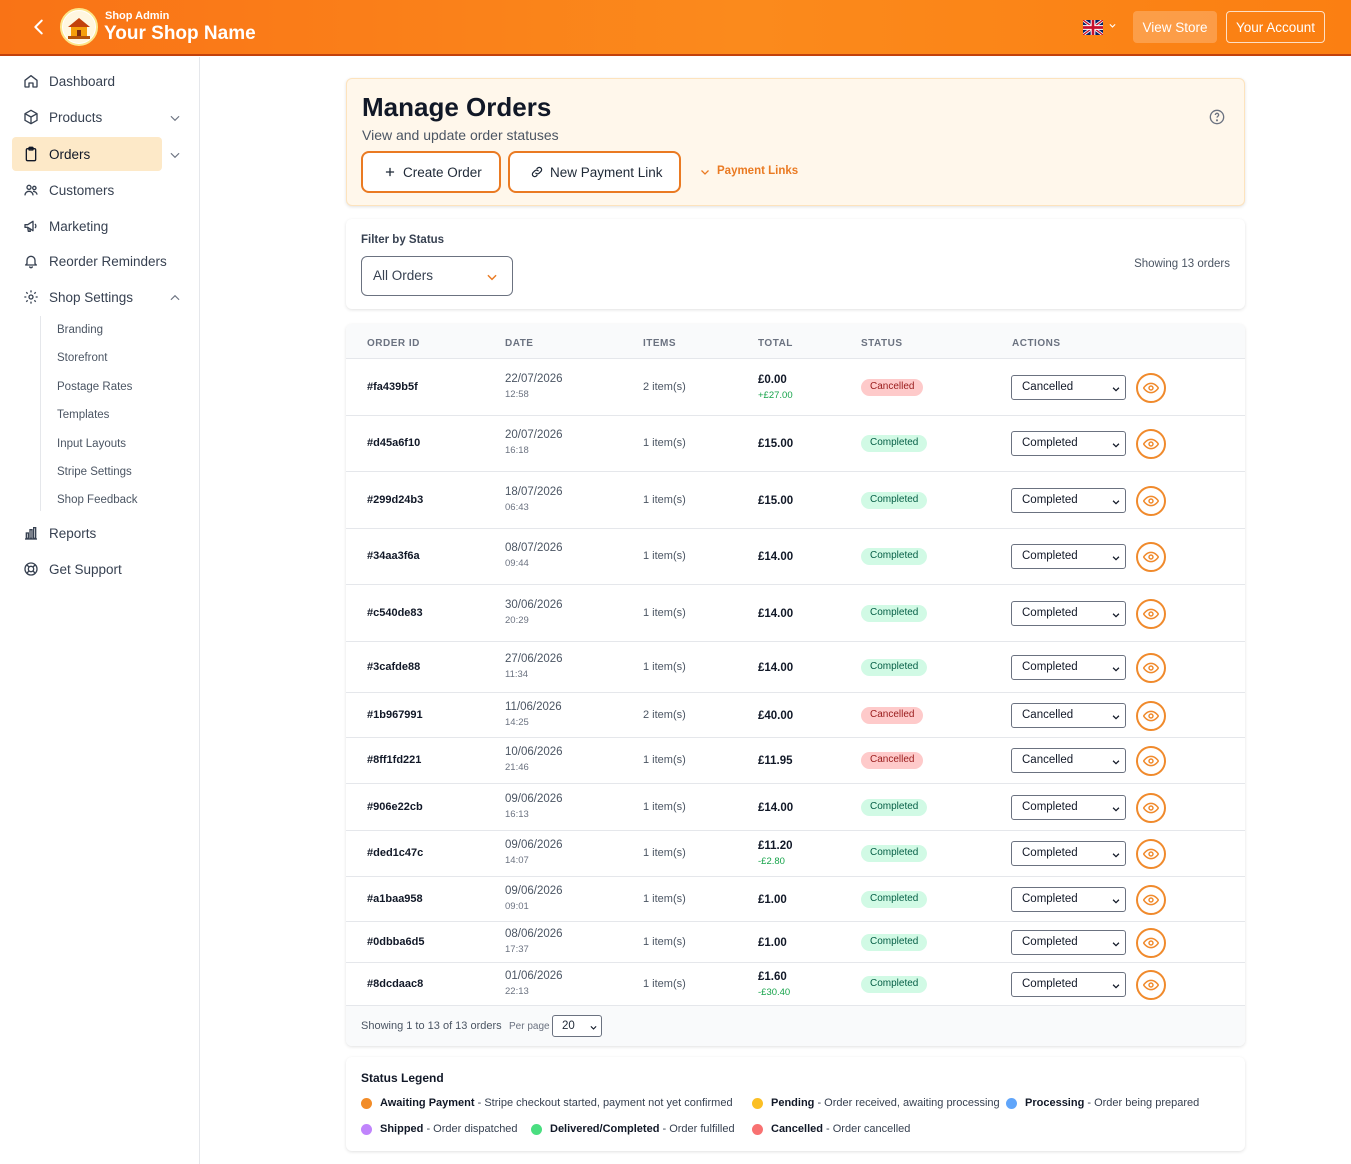  I want to click on order-date: 08/07/2026 09:44, so click(534, 556).